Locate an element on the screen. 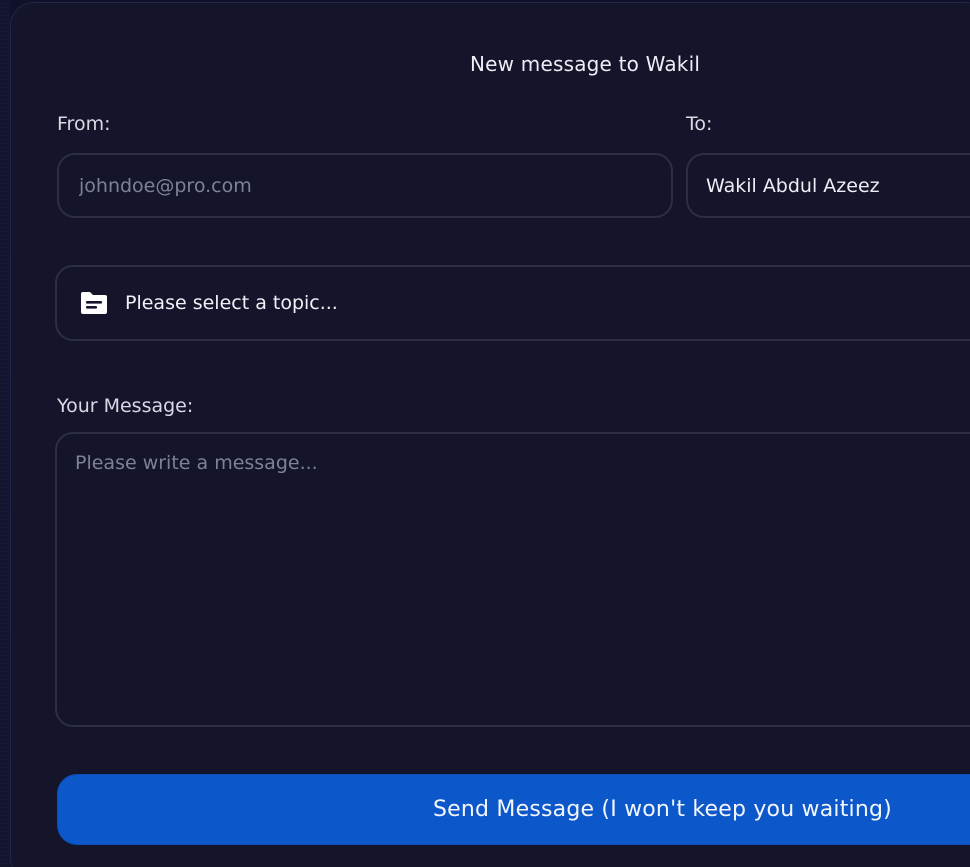  from-email-input is located at coordinates (375, 185).